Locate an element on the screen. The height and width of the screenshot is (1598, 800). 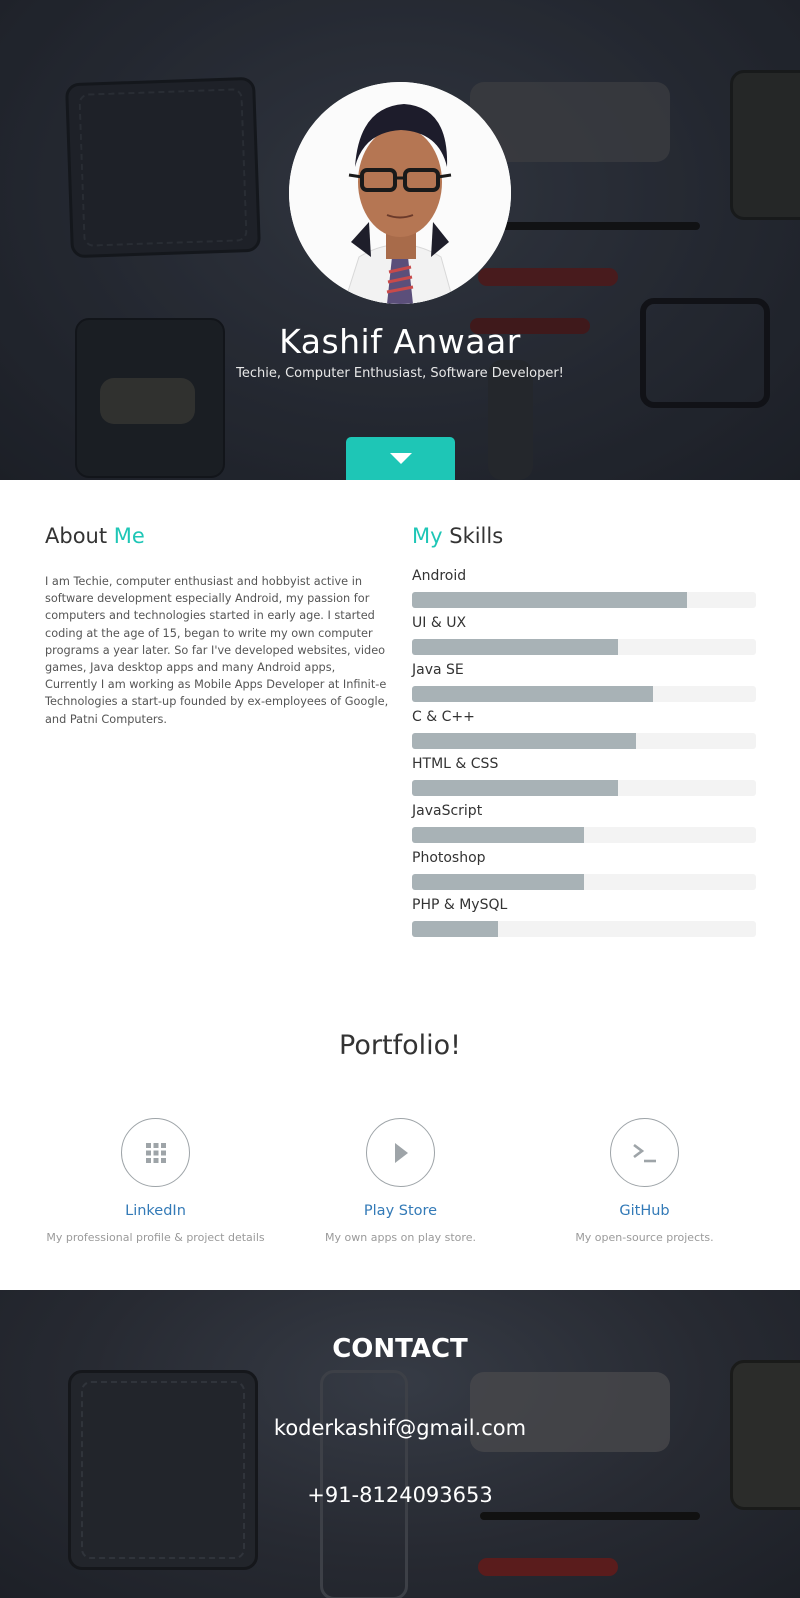
background-wallet is located at coordinates (163, 1470).